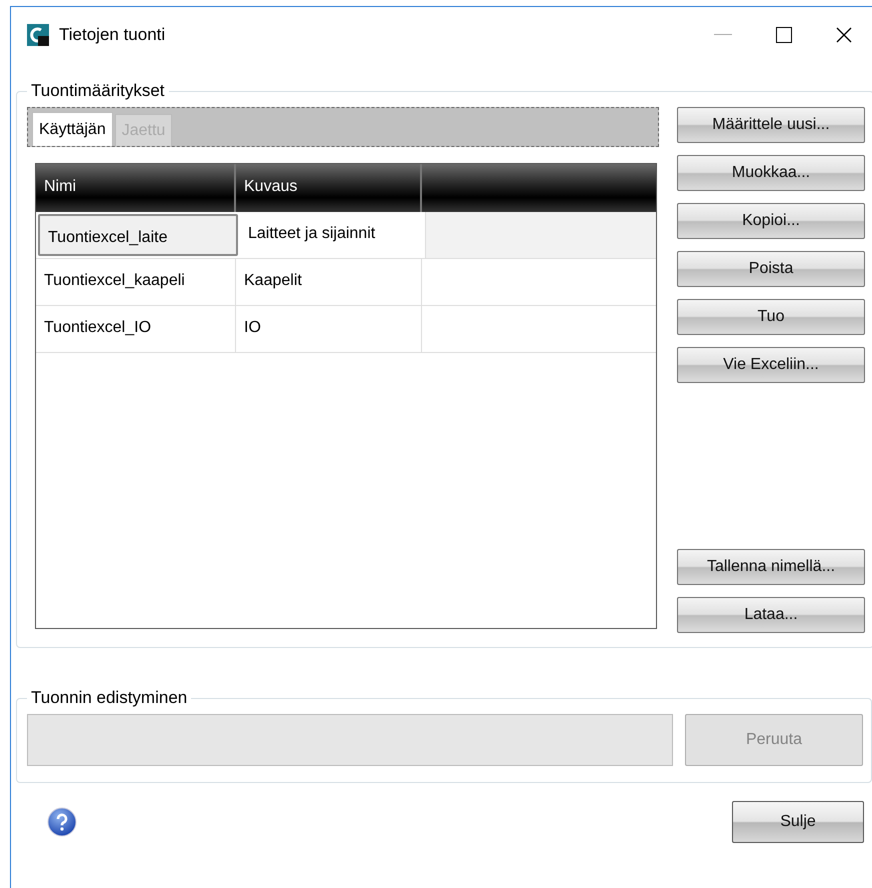  Describe the element at coordinates (112, 35) in the screenshot. I see `window-title: Tietojen tuonti` at that location.